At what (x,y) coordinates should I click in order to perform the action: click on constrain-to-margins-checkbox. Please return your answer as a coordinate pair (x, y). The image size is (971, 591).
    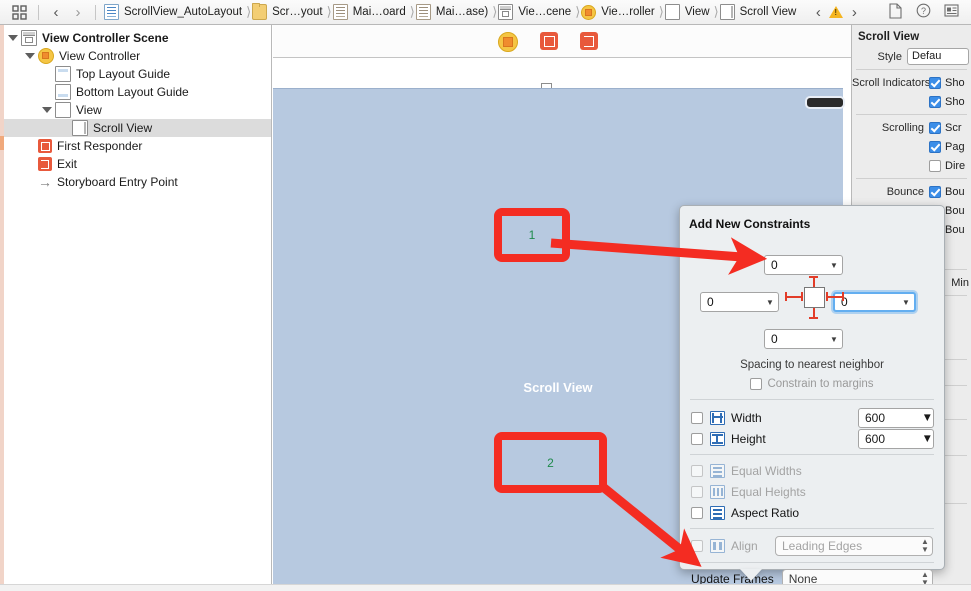
    Looking at the image, I should click on (756, 384).